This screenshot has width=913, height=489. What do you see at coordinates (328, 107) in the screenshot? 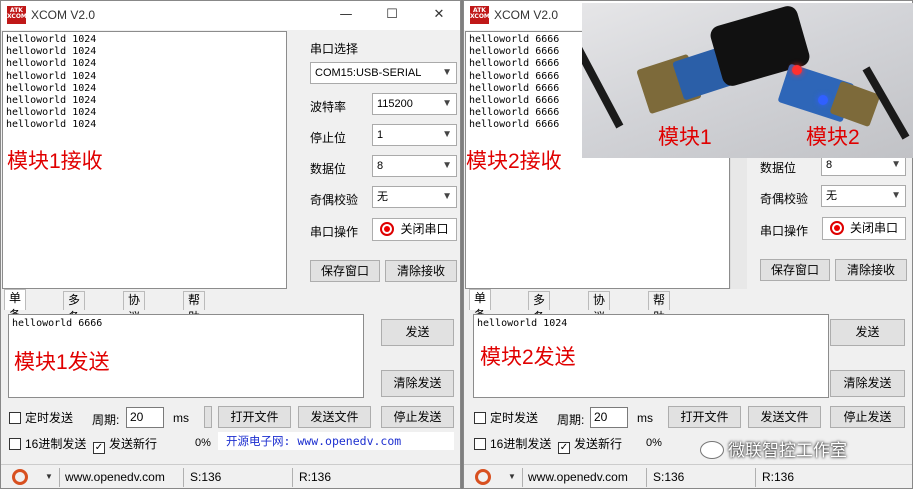
I see `baud-label: 波特率` at bounding box center [328, 107].